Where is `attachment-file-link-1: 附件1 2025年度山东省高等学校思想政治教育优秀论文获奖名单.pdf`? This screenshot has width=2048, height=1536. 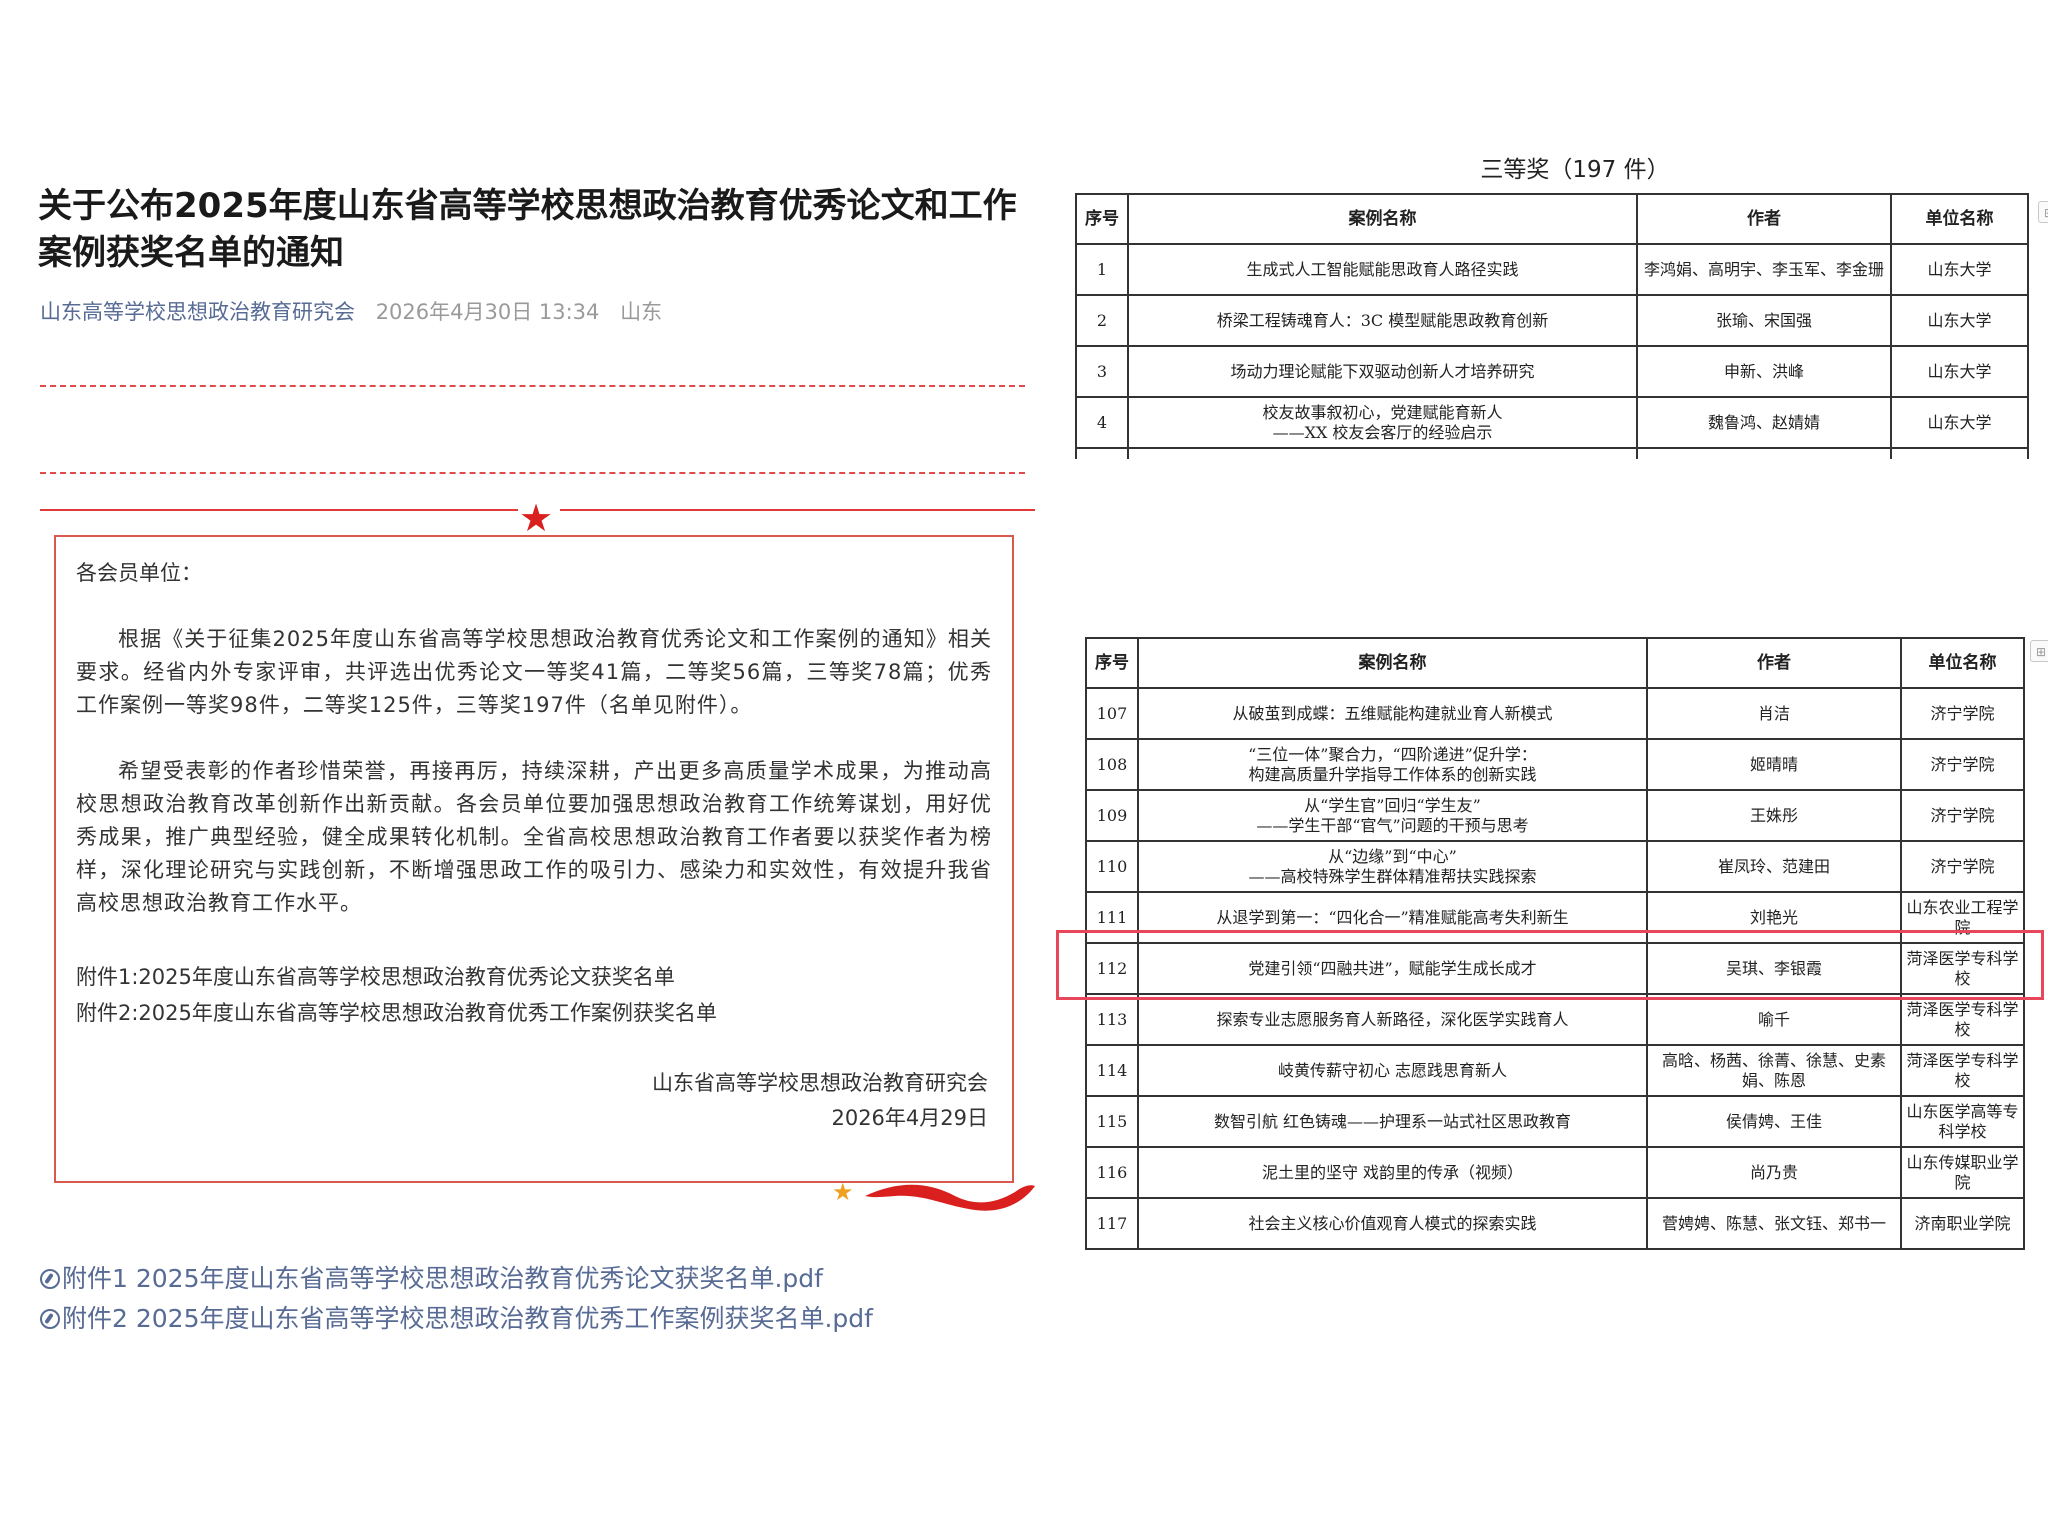
attachment-file-link-1: 附件1 2025年度山东省高等学校思想政治教育优秀论文获奖名单.pdf is located at coordinates (431, 1277).